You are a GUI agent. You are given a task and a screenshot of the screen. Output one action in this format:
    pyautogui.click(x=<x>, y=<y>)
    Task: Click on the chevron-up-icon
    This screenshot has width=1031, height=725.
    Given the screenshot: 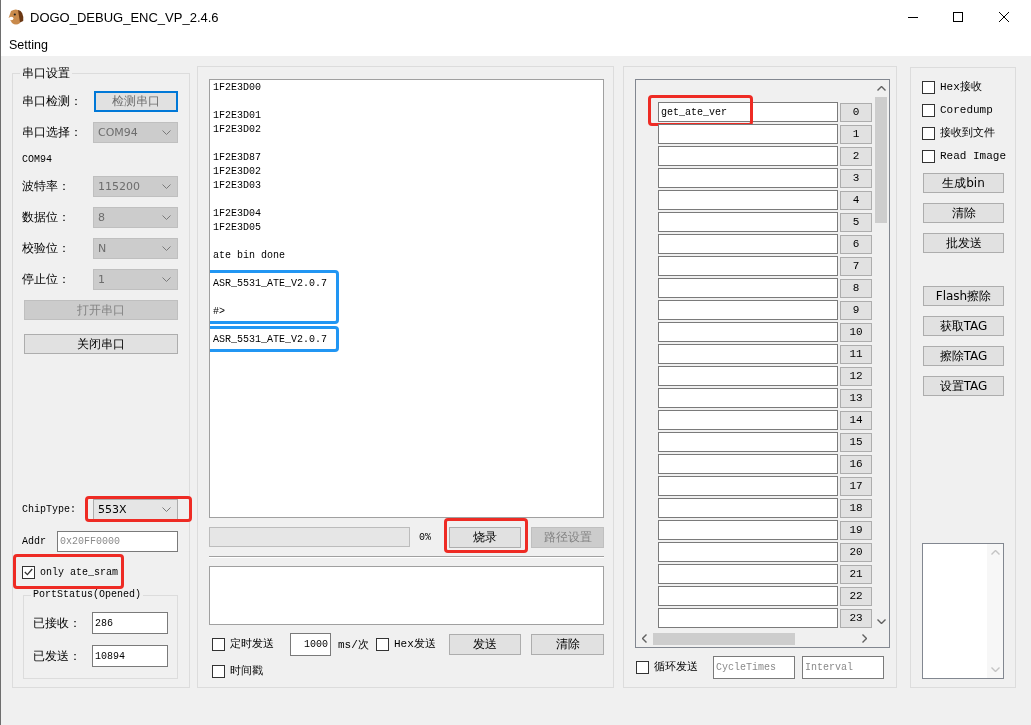 What is the action you would take?
    pyautogui.click(x=881, y=88)
    